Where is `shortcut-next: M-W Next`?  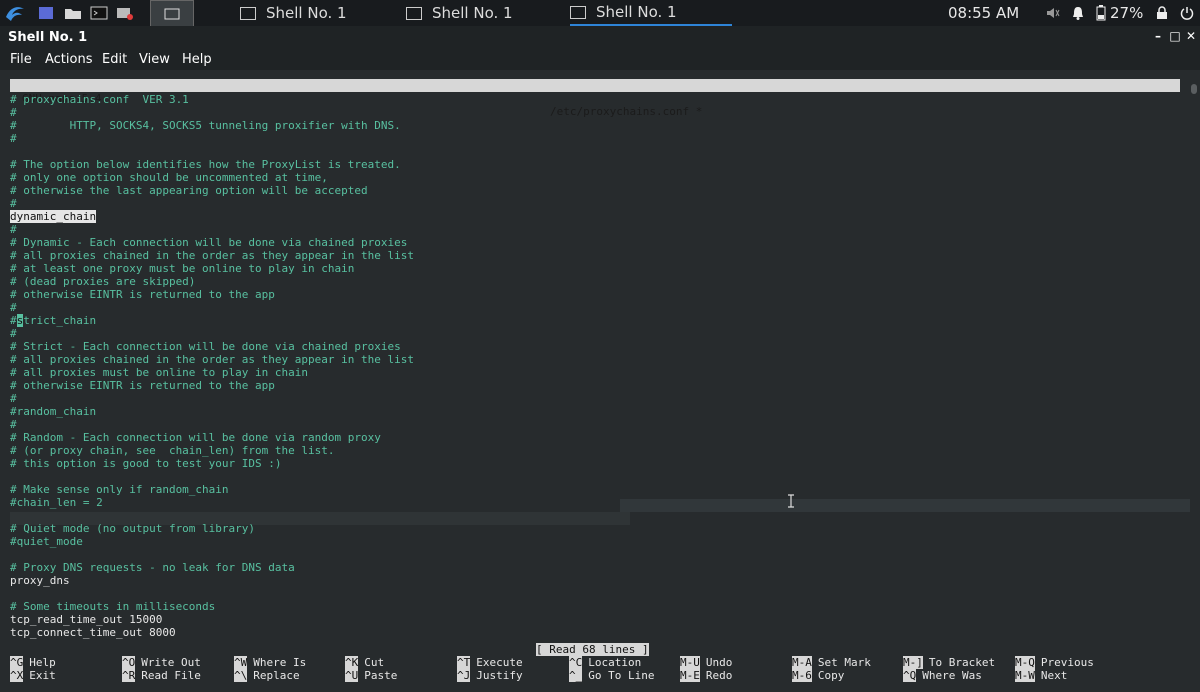 shortcut-next: M-W Next is located at coordinates (1041, 675).